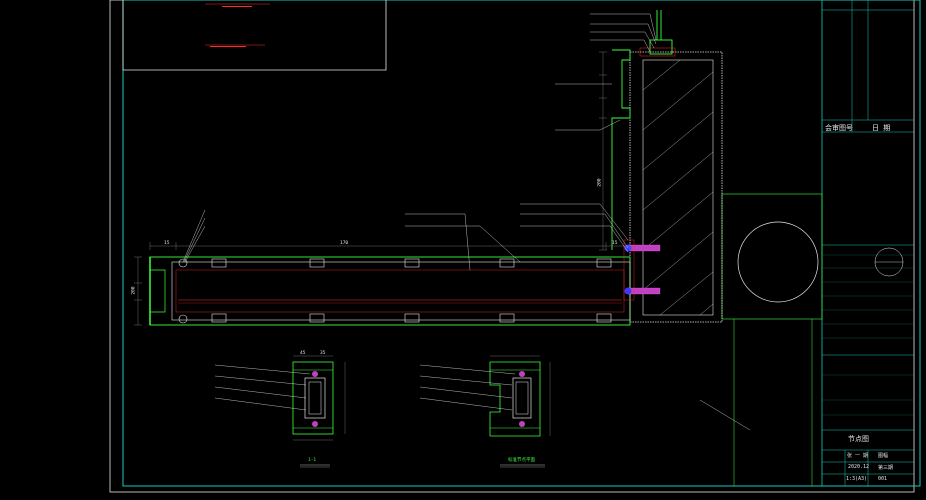 The image size is (926, 500). What do you see at coordinates (778, 262) in the screenshot?
I see `index-circle-large` at bounding box center [778, 262].